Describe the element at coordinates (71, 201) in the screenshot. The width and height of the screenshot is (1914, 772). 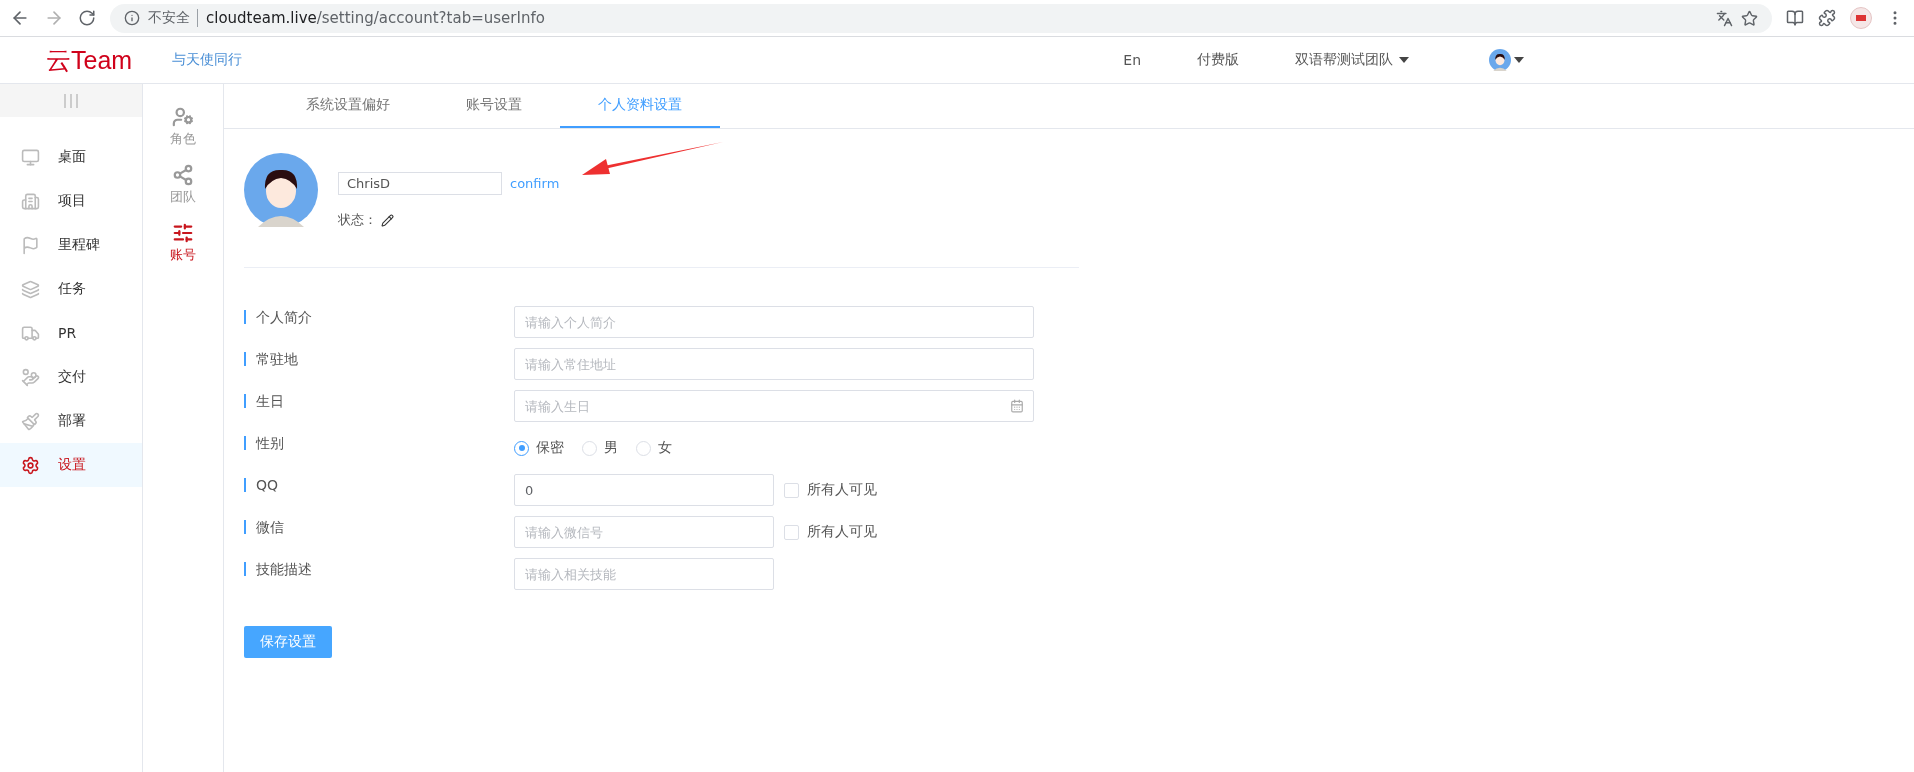
I see `sidebar-item: 项目` at that location.